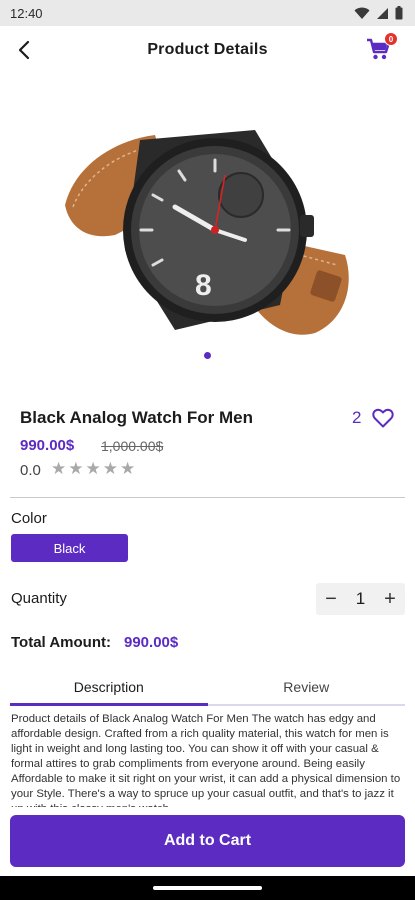 This screenshot has height=900, width=415. Describe the element at coordinates (207, 355) in the screenshot. I see `image-pager-dot` at that location.